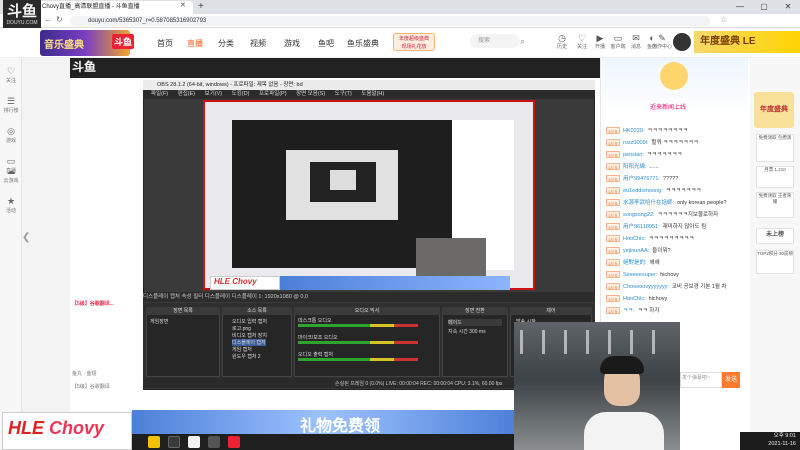 This screenshot has height=450, width=800. Describe the element at coordinates (315, 321) in the screenshot. I see `mixer-channel-label: 데스크톱 오디오` at that location.